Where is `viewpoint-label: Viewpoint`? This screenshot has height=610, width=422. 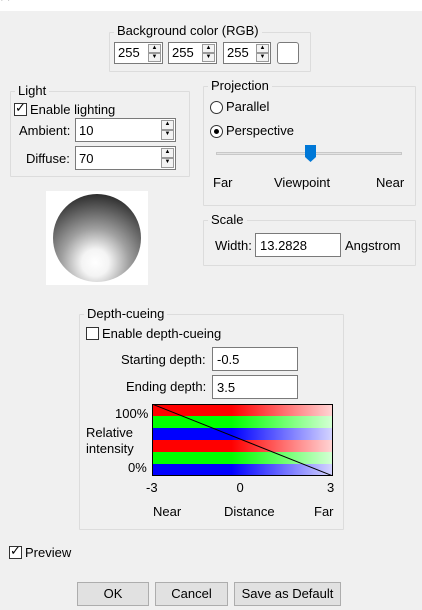
viewpoint-label: Viewpoint is located at coordinates (302, 182).